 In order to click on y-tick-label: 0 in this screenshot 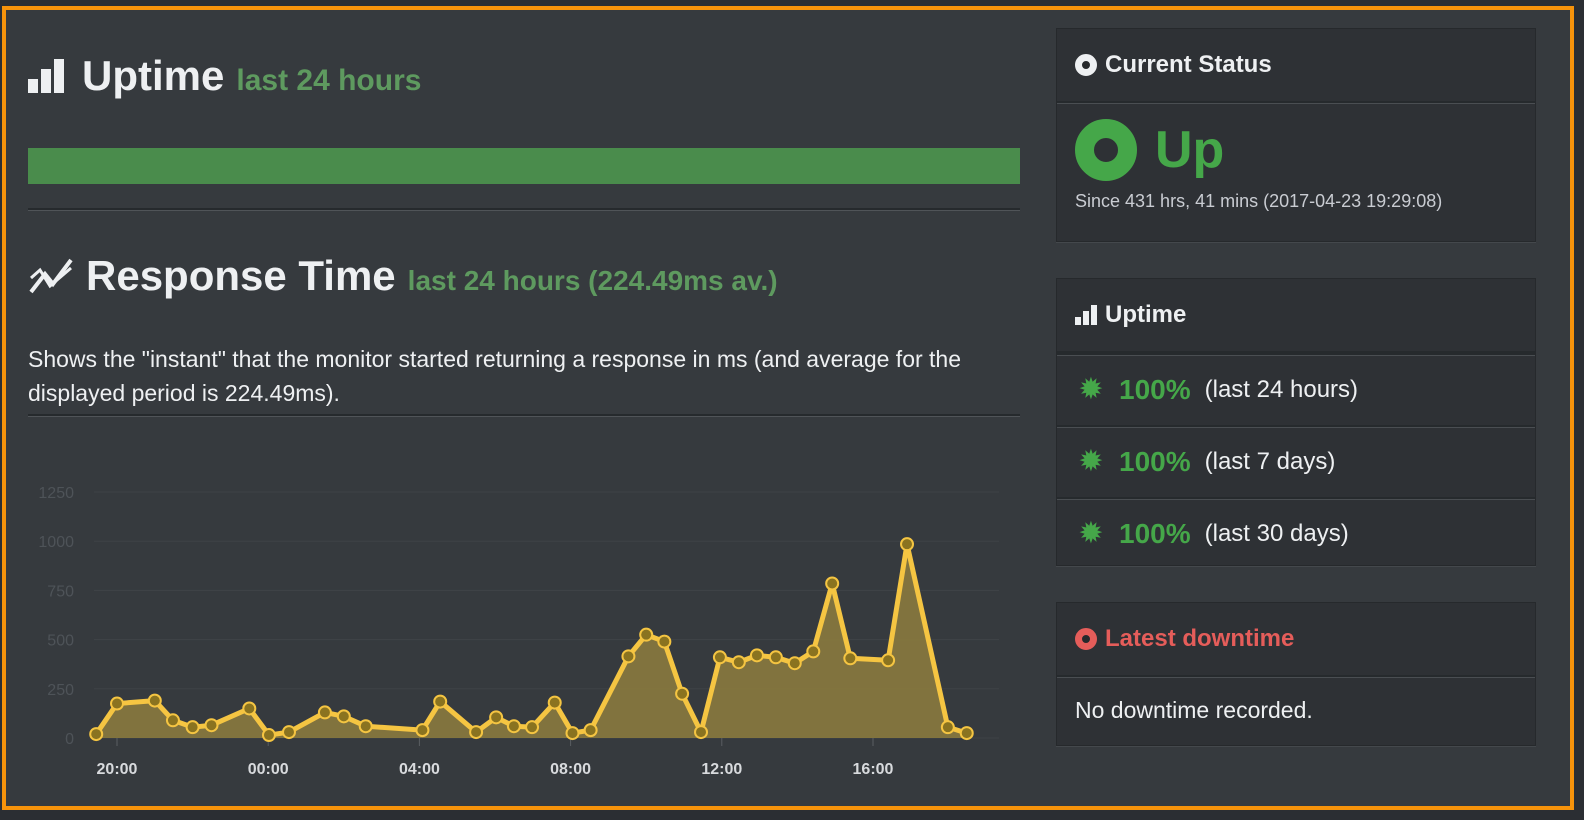, I will do `click(69, 739)`.